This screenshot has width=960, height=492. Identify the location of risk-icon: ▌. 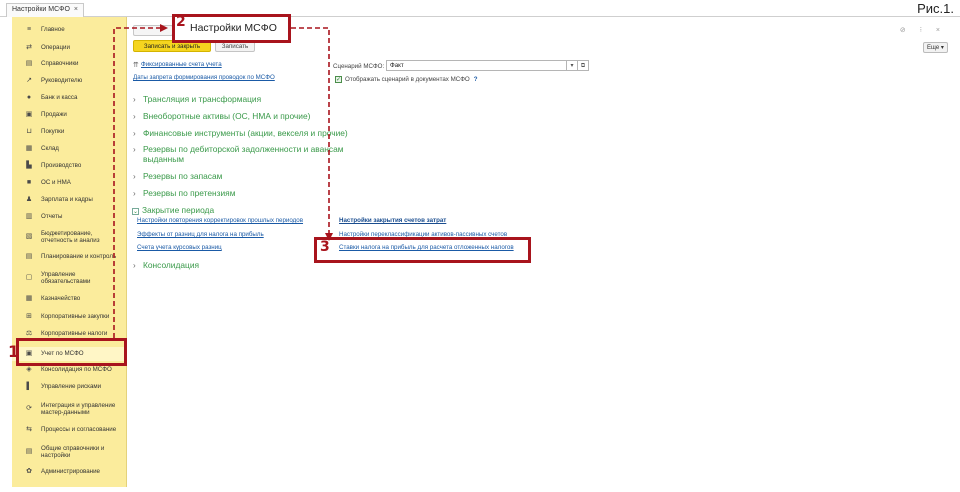
(29, 386).